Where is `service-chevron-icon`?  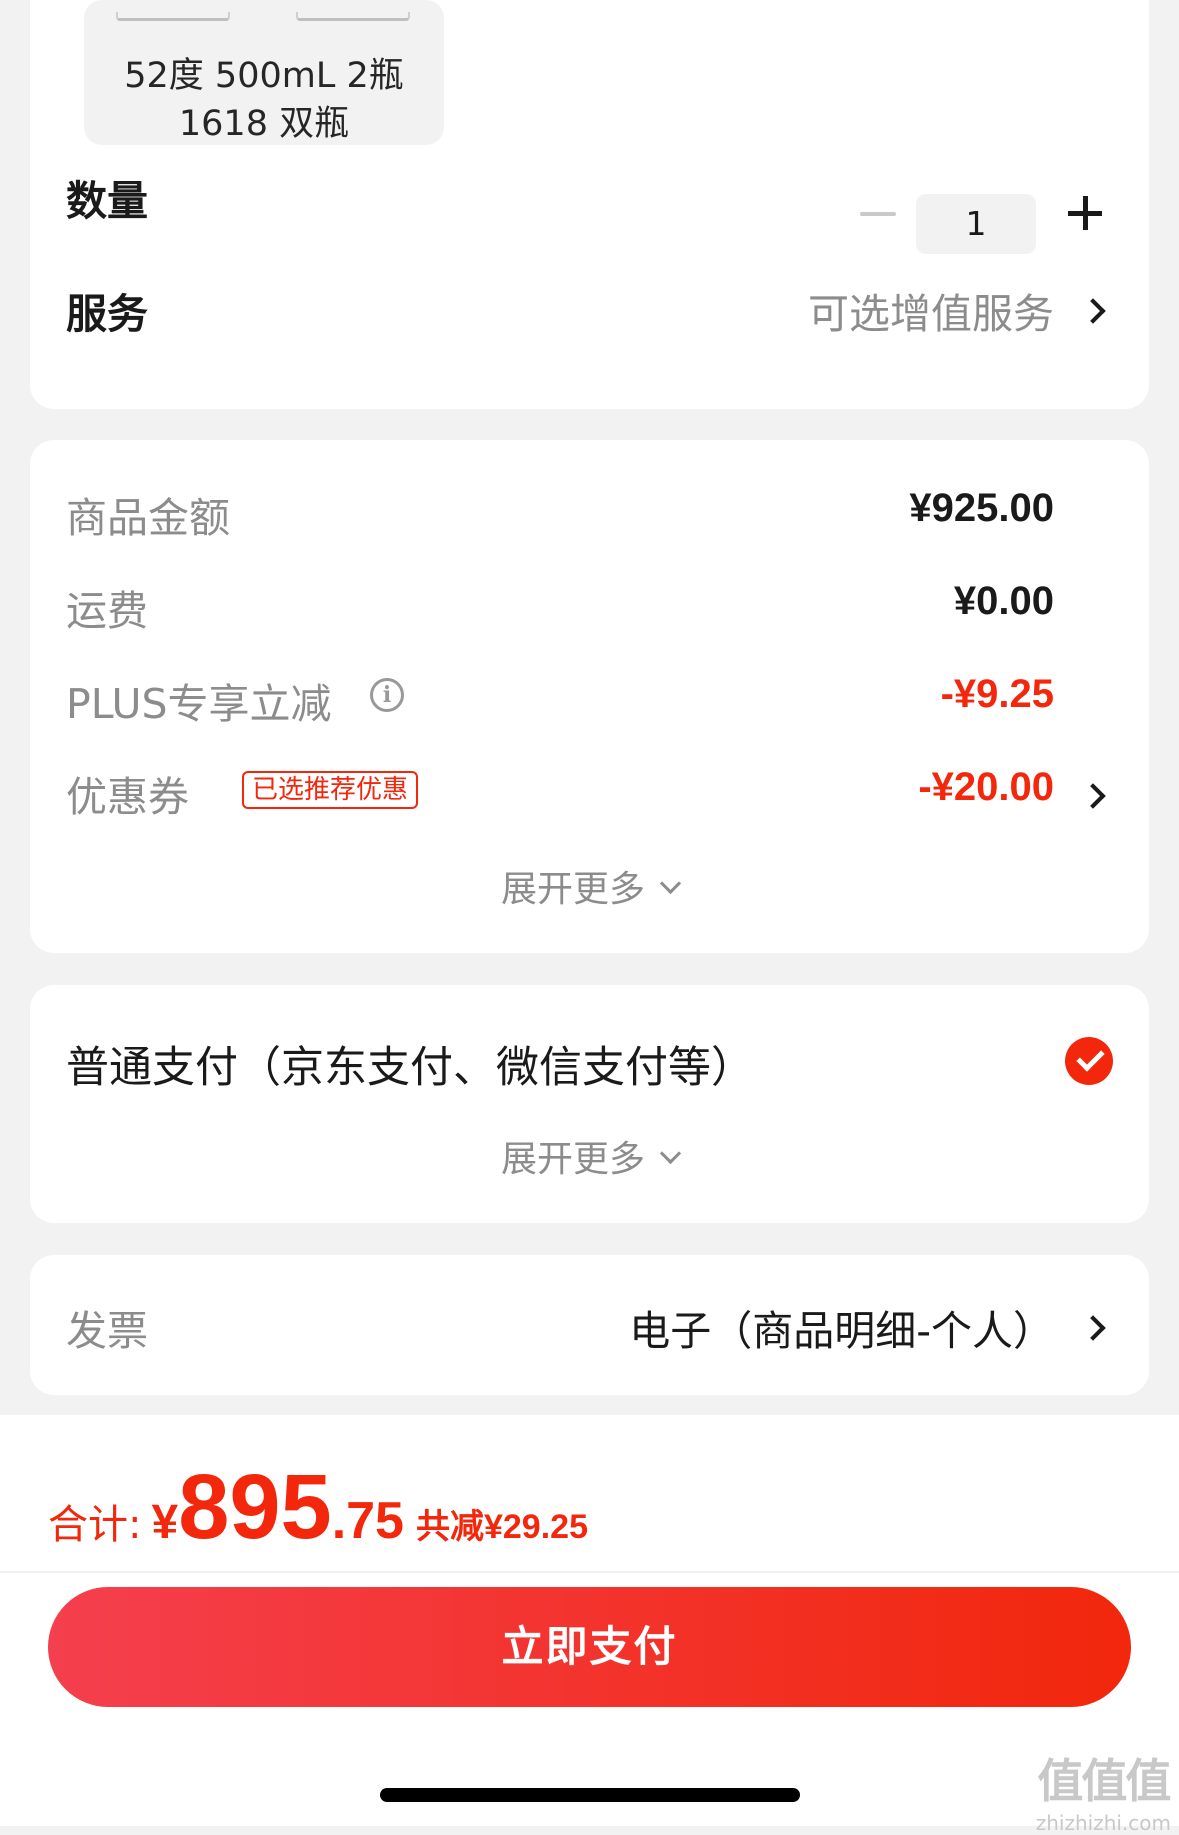
service-chevron-icon is located at coordinates (1093, 311).